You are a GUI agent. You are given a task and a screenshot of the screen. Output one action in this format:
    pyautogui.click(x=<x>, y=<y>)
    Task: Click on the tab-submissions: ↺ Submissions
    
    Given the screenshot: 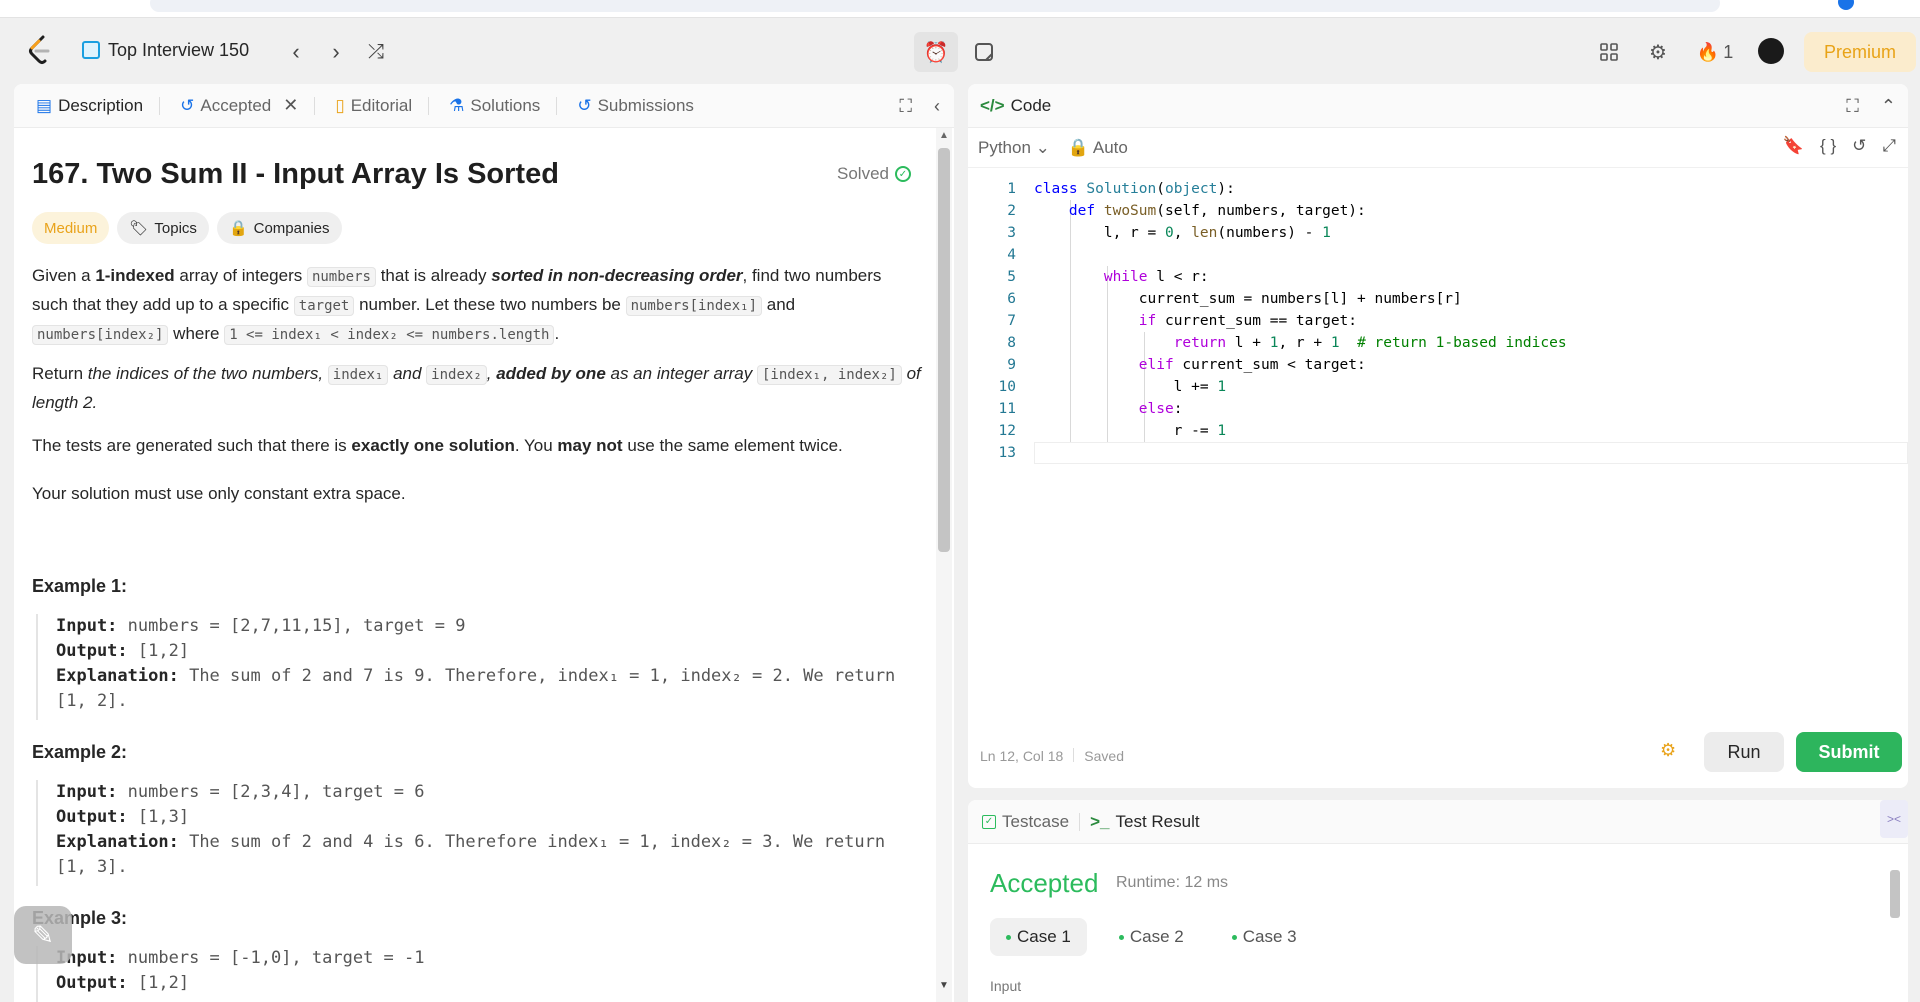 What is the action you would take?
    pyautogui.click(x=635, y=106)
    